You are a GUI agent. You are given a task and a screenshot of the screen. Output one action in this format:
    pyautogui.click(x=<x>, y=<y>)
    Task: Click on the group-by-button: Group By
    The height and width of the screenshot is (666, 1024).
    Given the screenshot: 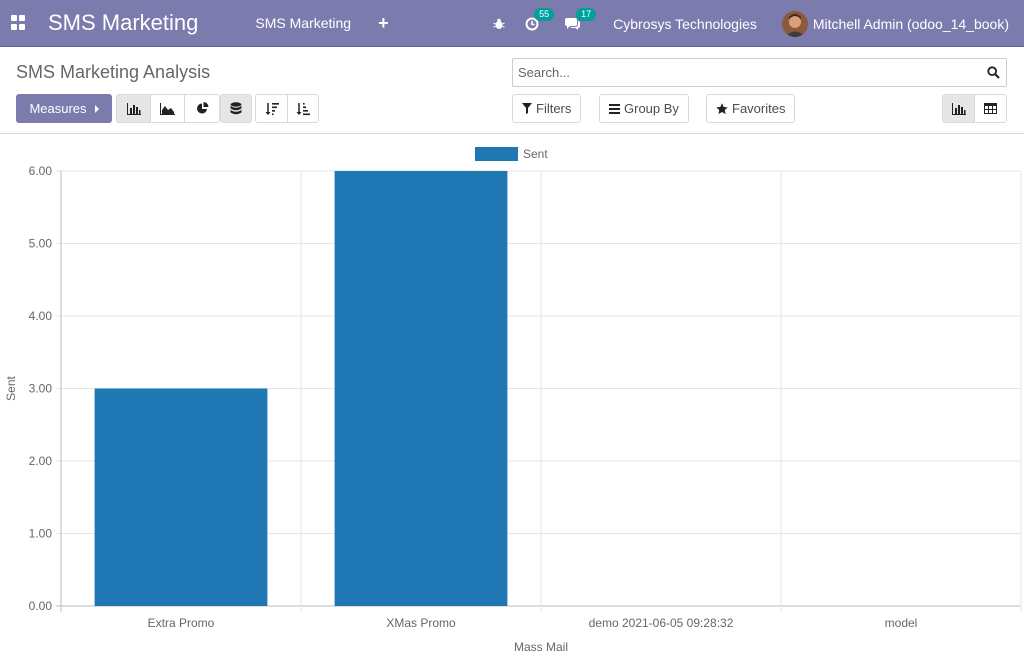 What is the action you would take?
    pyautogui.click(x=644, y=108)
    